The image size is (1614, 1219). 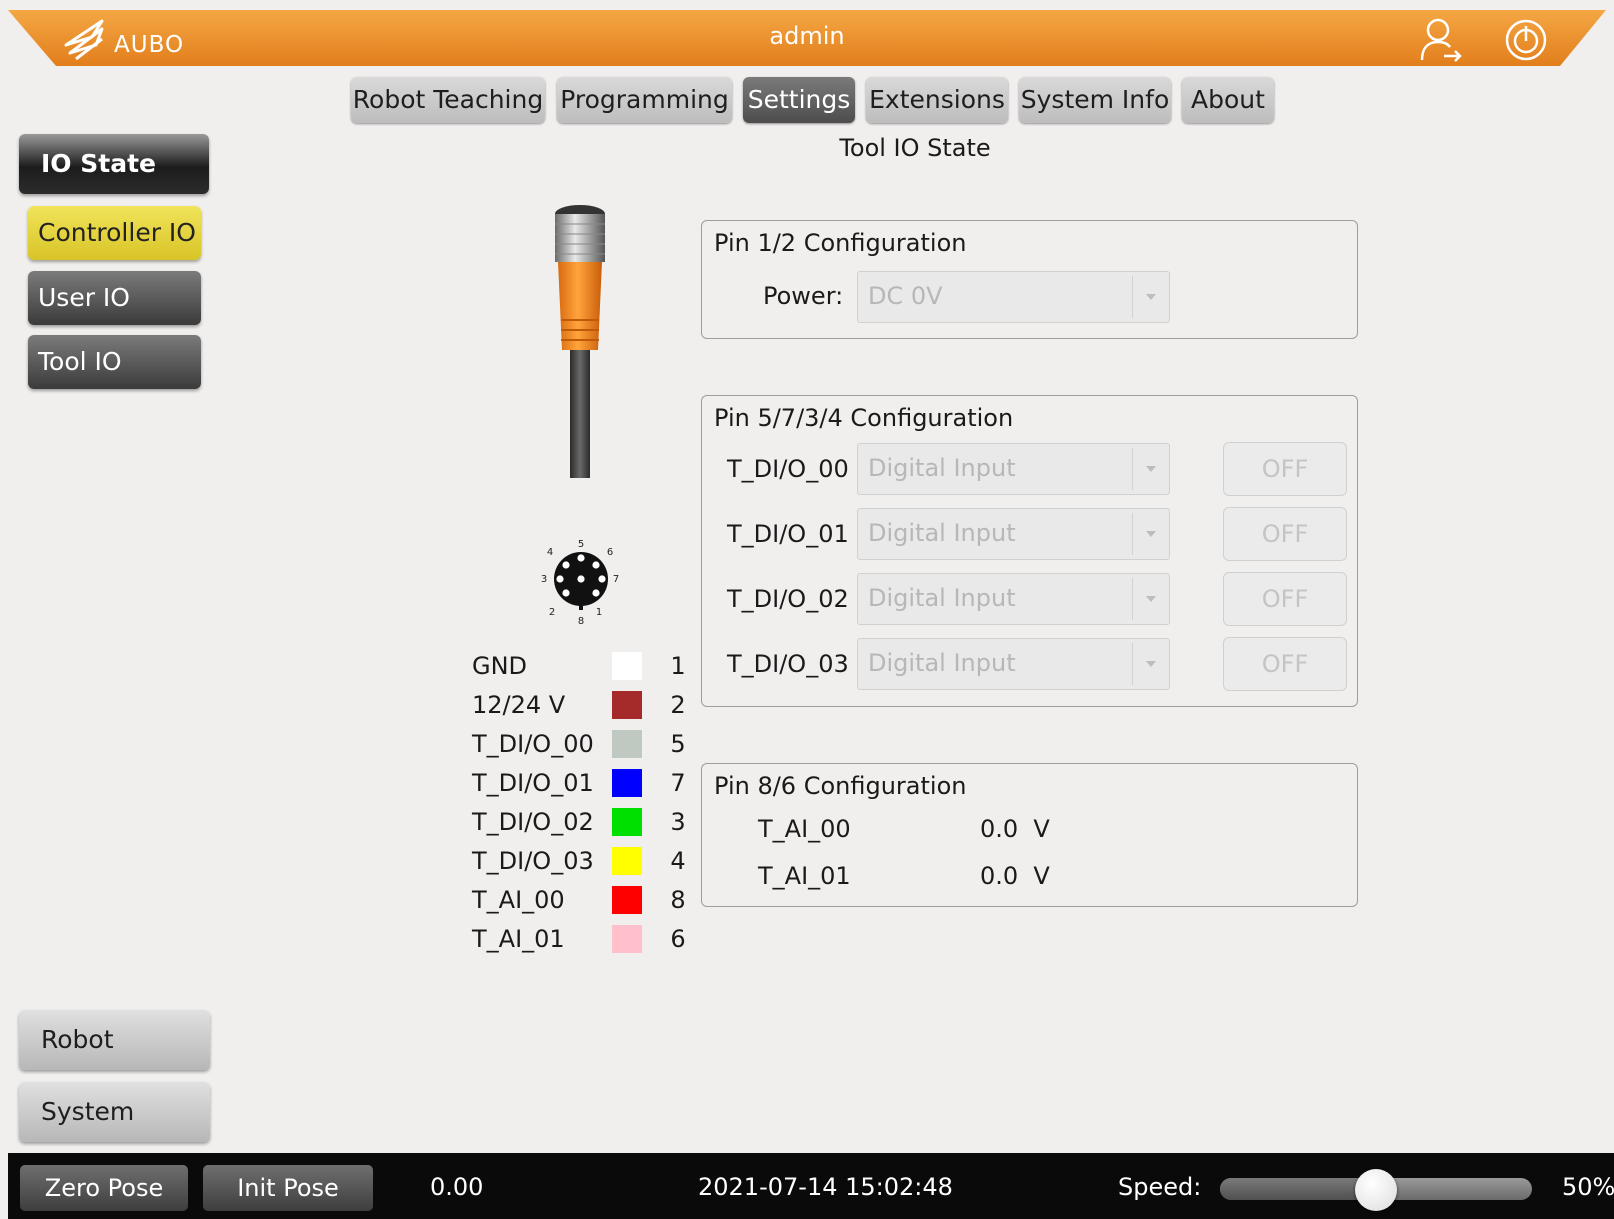 I want to click on power-icon, so click(x=1526, y=40).